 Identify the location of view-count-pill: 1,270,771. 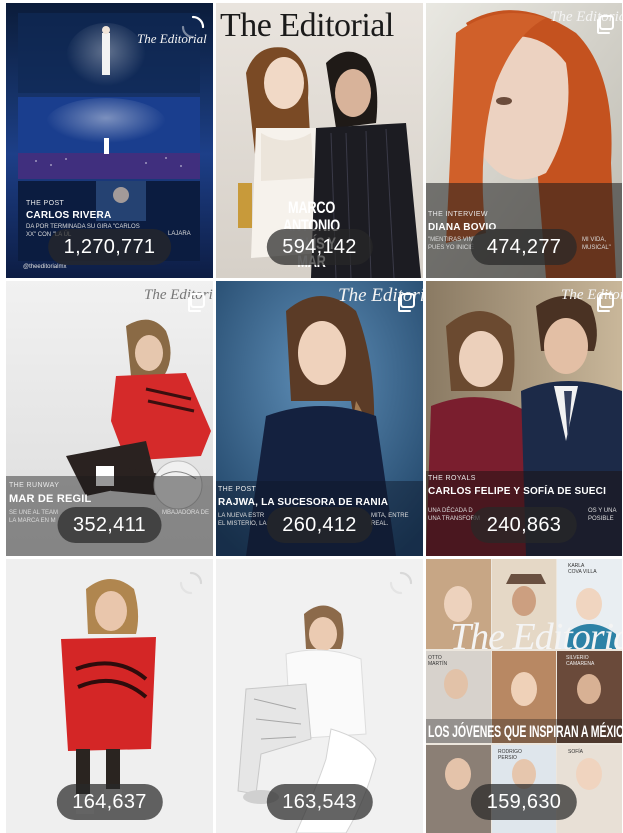
(109, 247).